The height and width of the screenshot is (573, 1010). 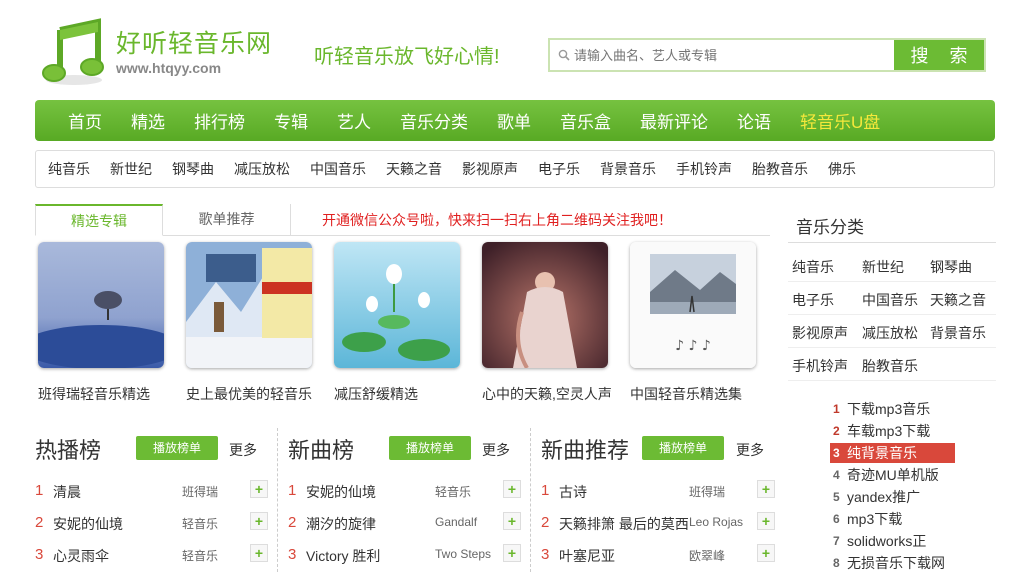 What do you see at coordinates (291, 120) in the screenshot?
I see `nav-albums: 专辑` at bounding box center [291, 120].